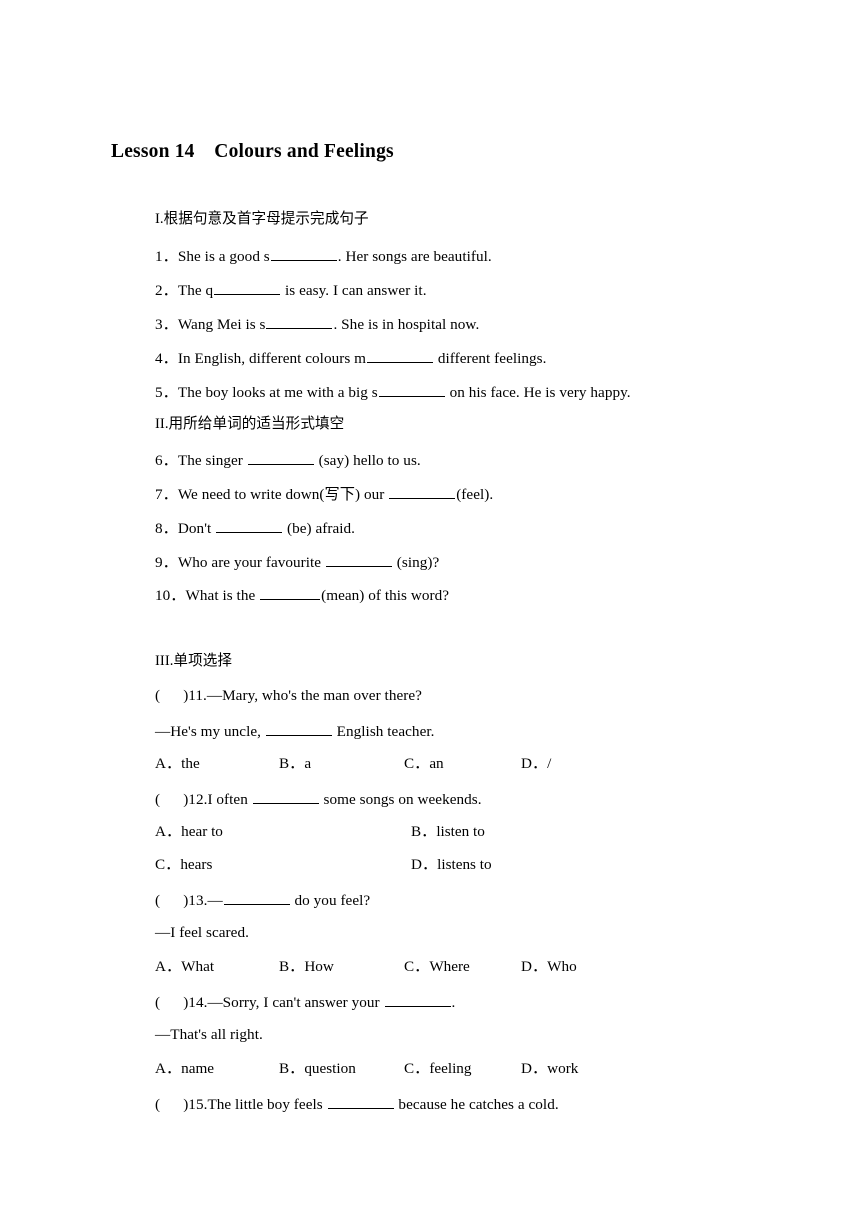 The image size is (860, 1216). I want to click on choice-question-11: ( )11.—Mary, who's the man over there?, so click(288, 696).